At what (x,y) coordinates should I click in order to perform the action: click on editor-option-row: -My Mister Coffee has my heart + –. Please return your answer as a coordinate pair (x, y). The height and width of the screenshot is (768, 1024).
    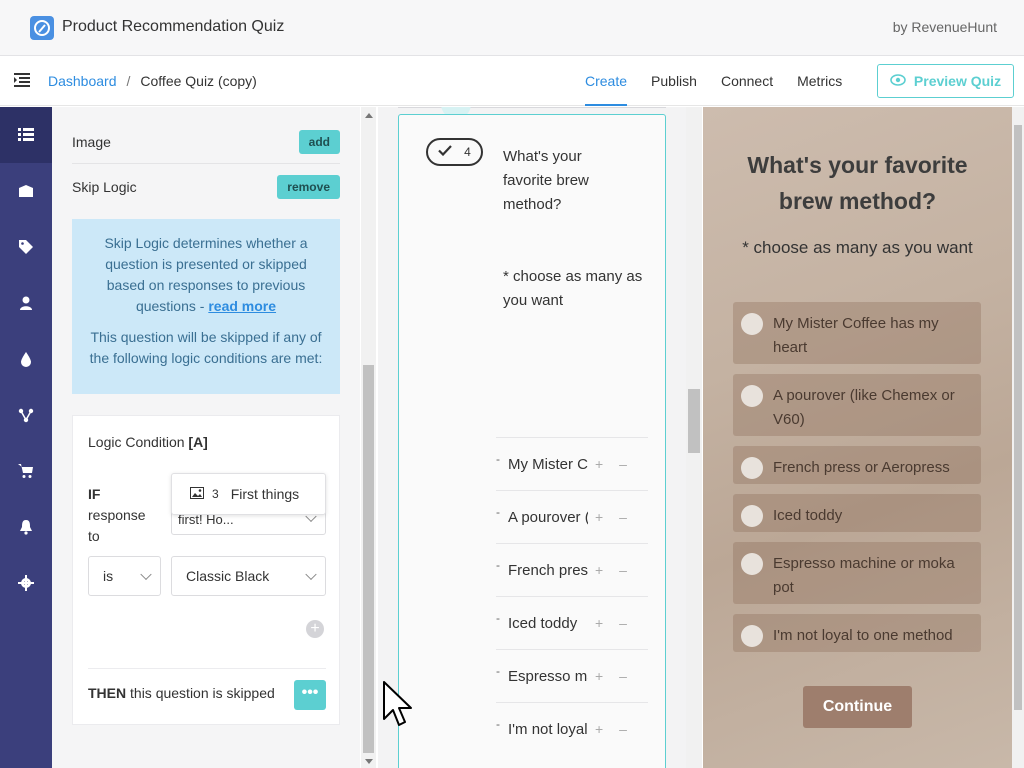
    Looking at the image, I should click on (572, 463).